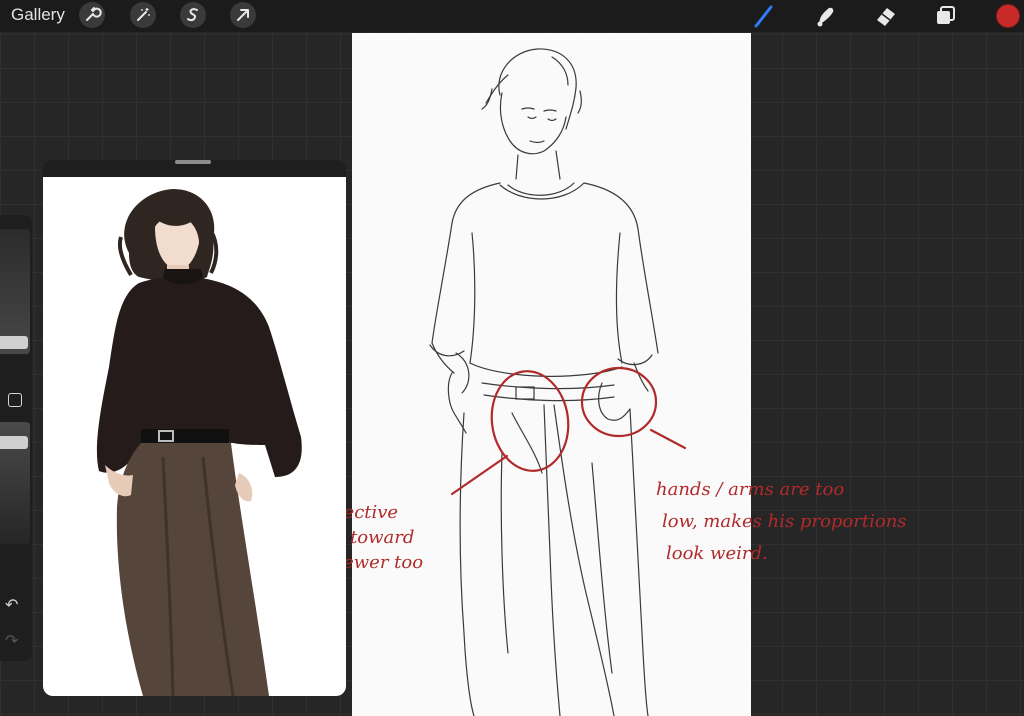  I want to click on undo-icon: ↶, so click(11, 604).